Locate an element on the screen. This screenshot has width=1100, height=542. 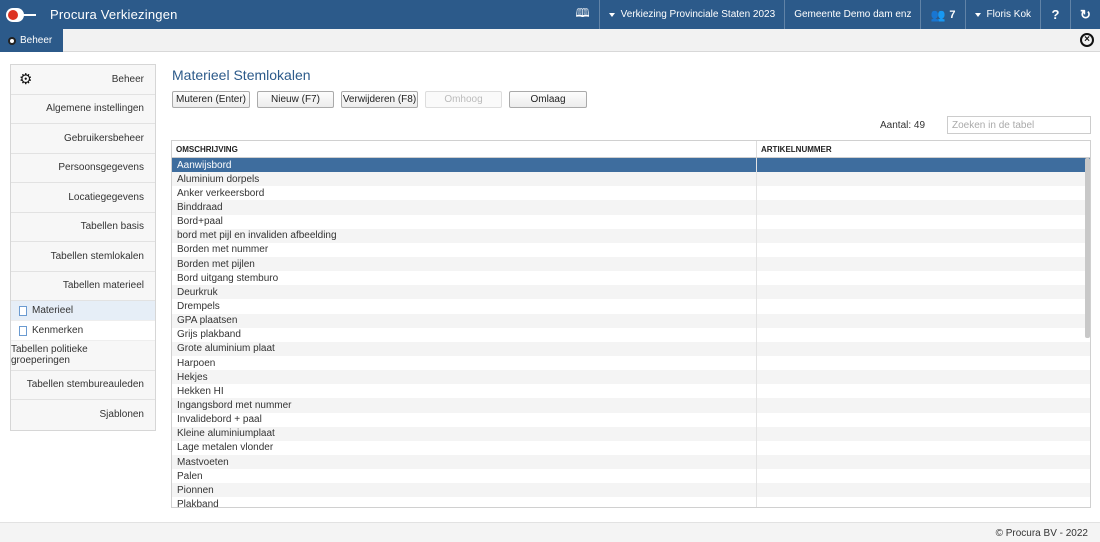
table-row: Aanwijsbord is located at coordinates (631, 165).